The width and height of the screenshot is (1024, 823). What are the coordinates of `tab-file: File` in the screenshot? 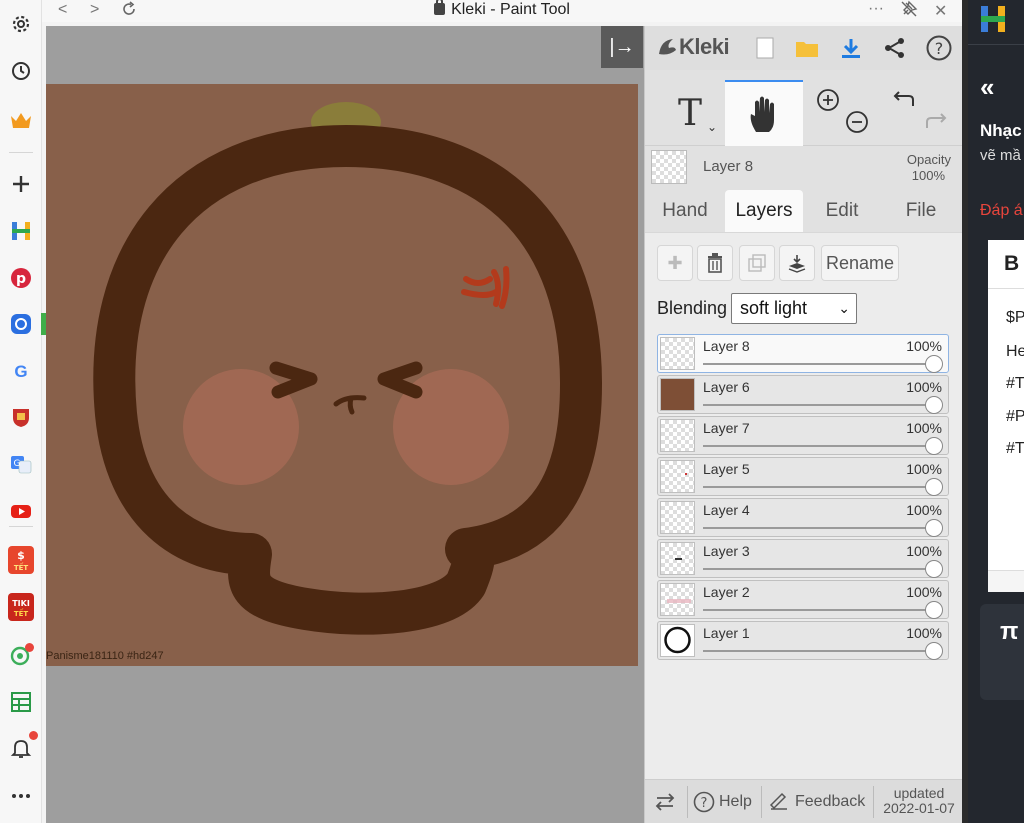 It's located at (921, 211).